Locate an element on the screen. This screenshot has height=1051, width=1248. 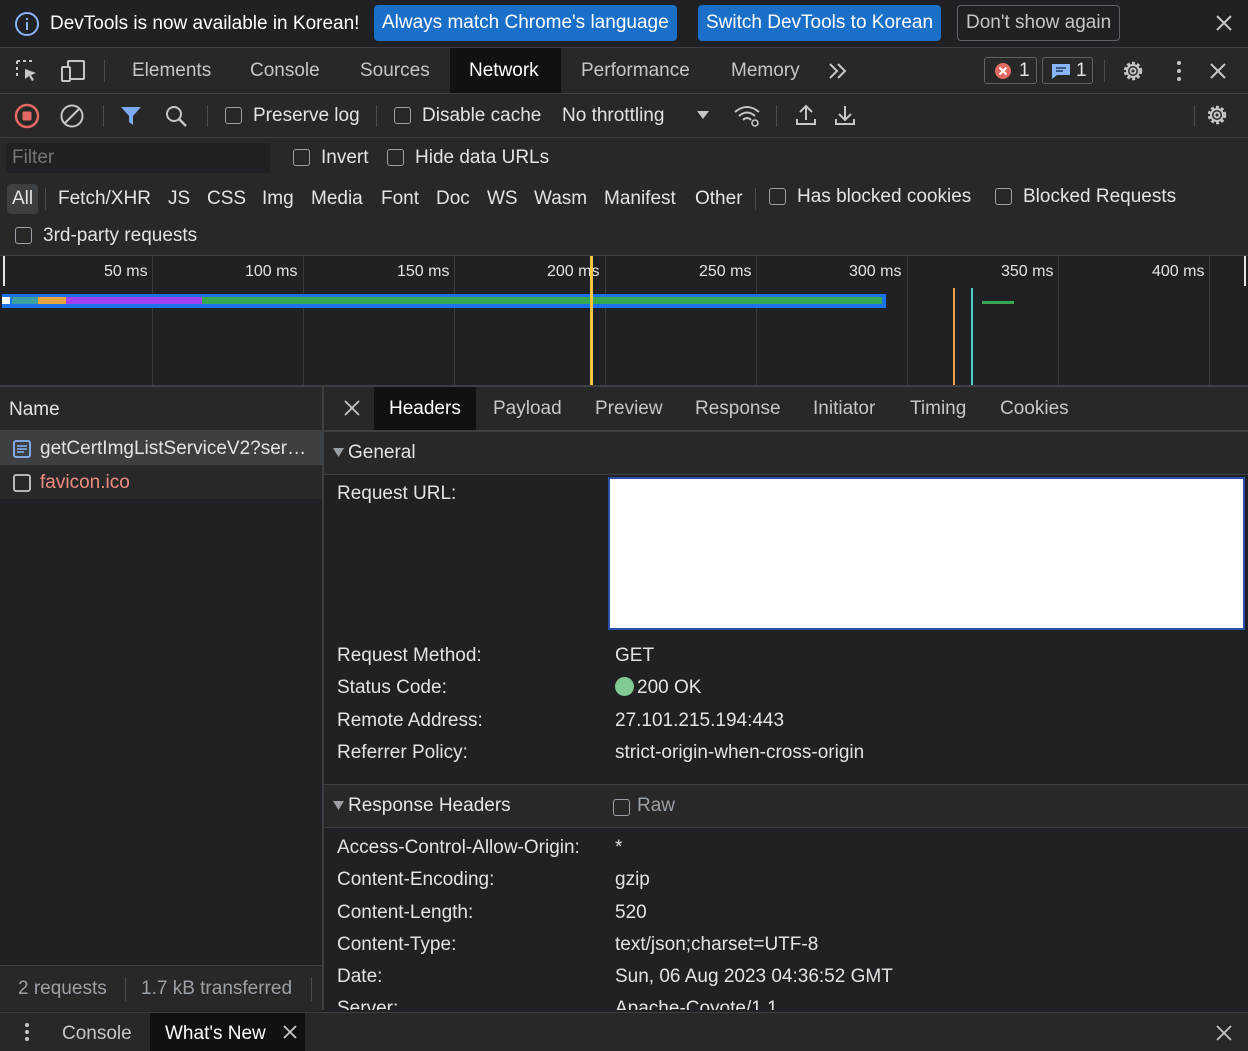
raw-headers-checkbox is located at coordinates (621, 807).